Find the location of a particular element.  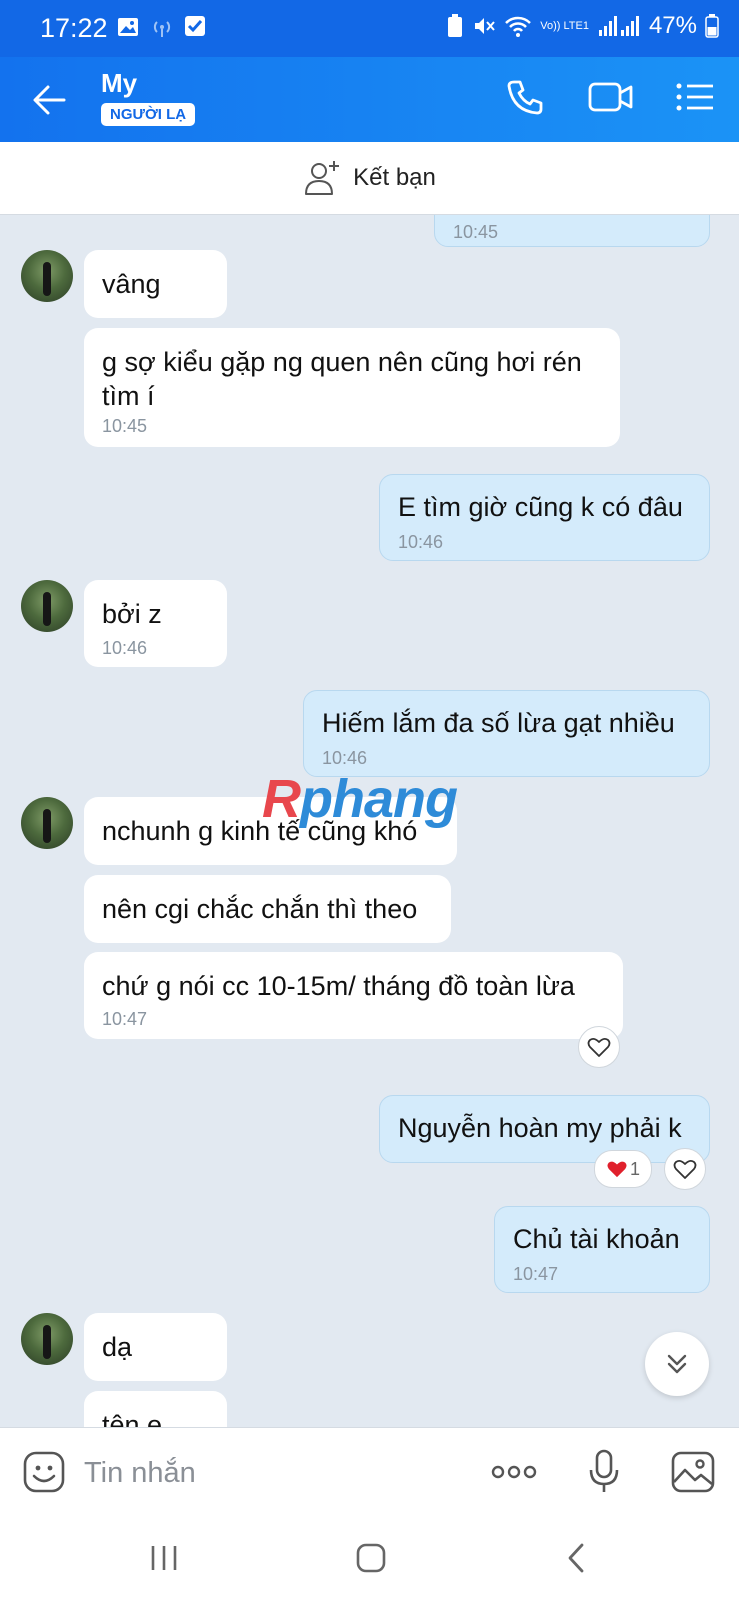

message-text: bởi z is located at coordinates (132, 614).